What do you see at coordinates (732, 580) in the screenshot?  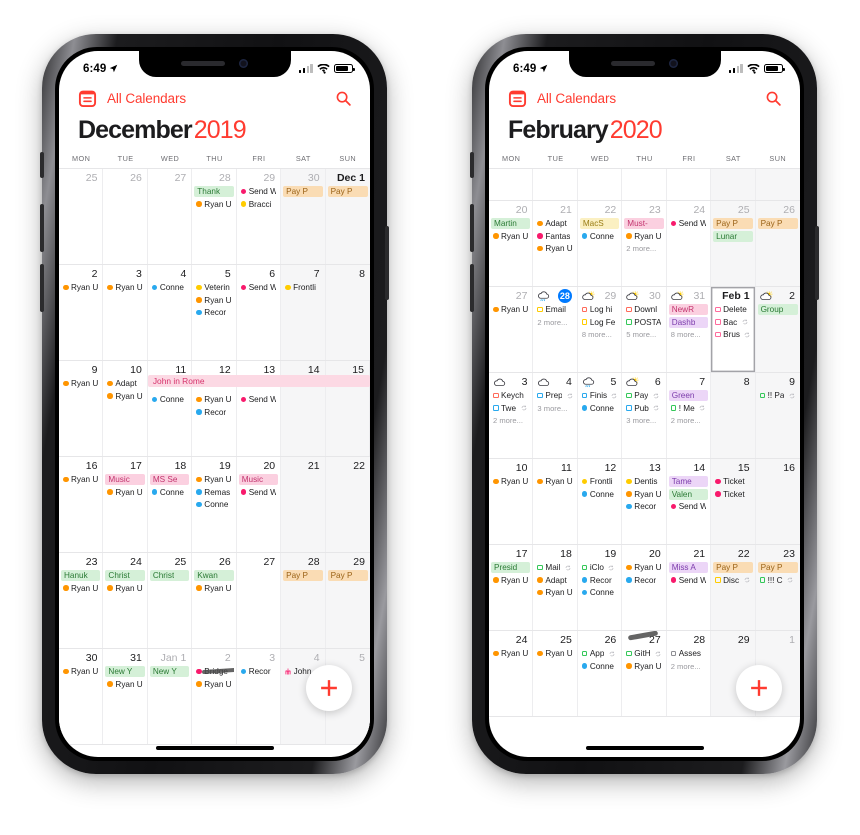 I see `calendar-event: Disc` at bounding box center [732, 580].